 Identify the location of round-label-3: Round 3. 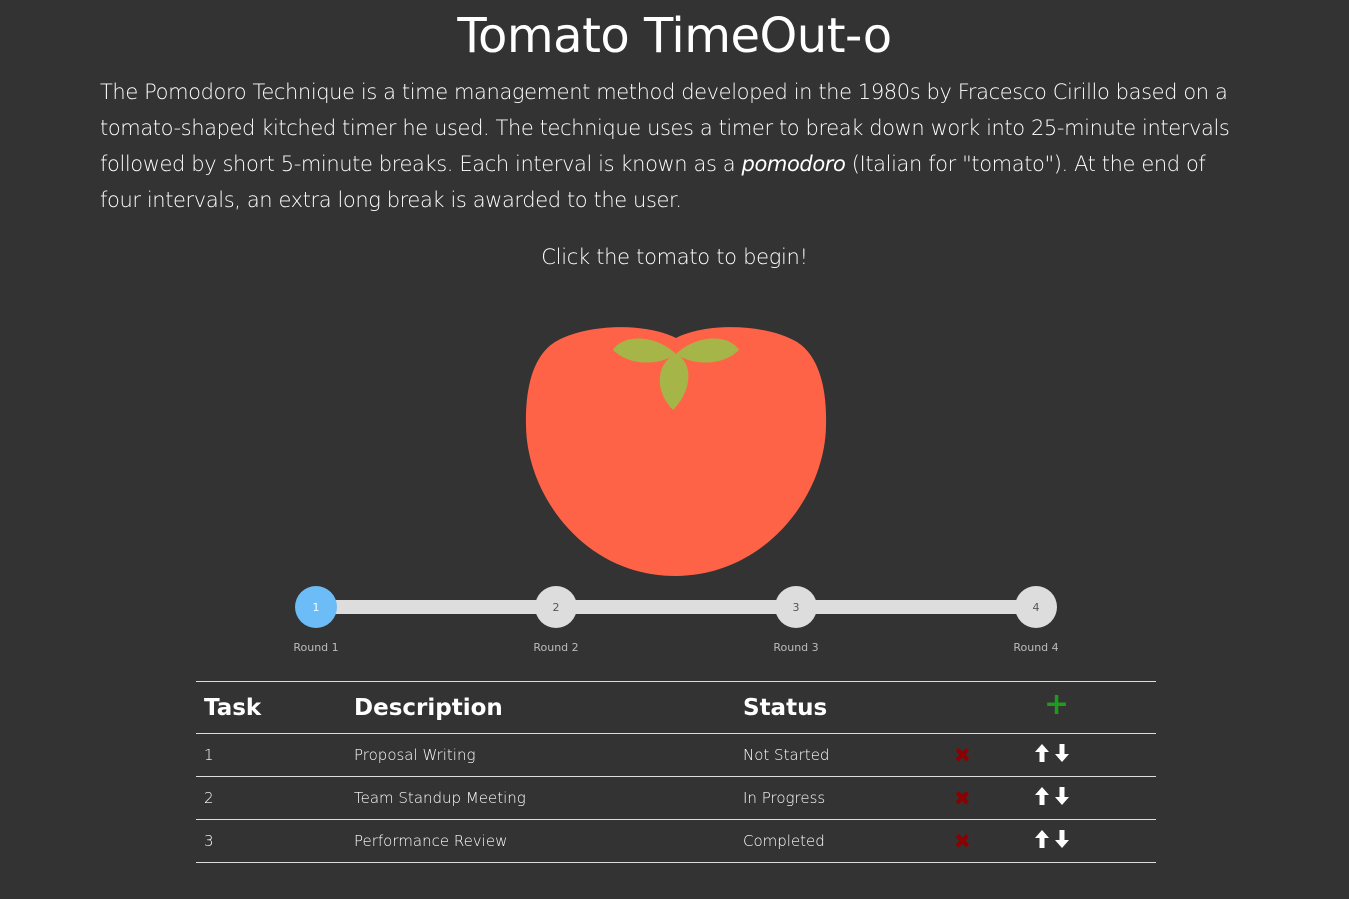
(796, 647).